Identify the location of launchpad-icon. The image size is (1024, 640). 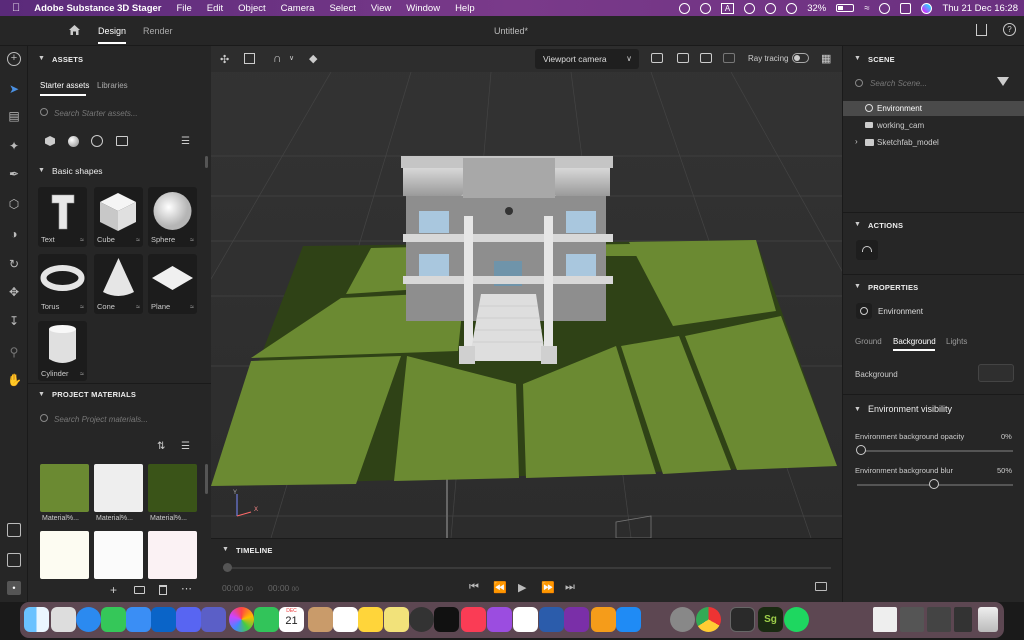
(63, 619).